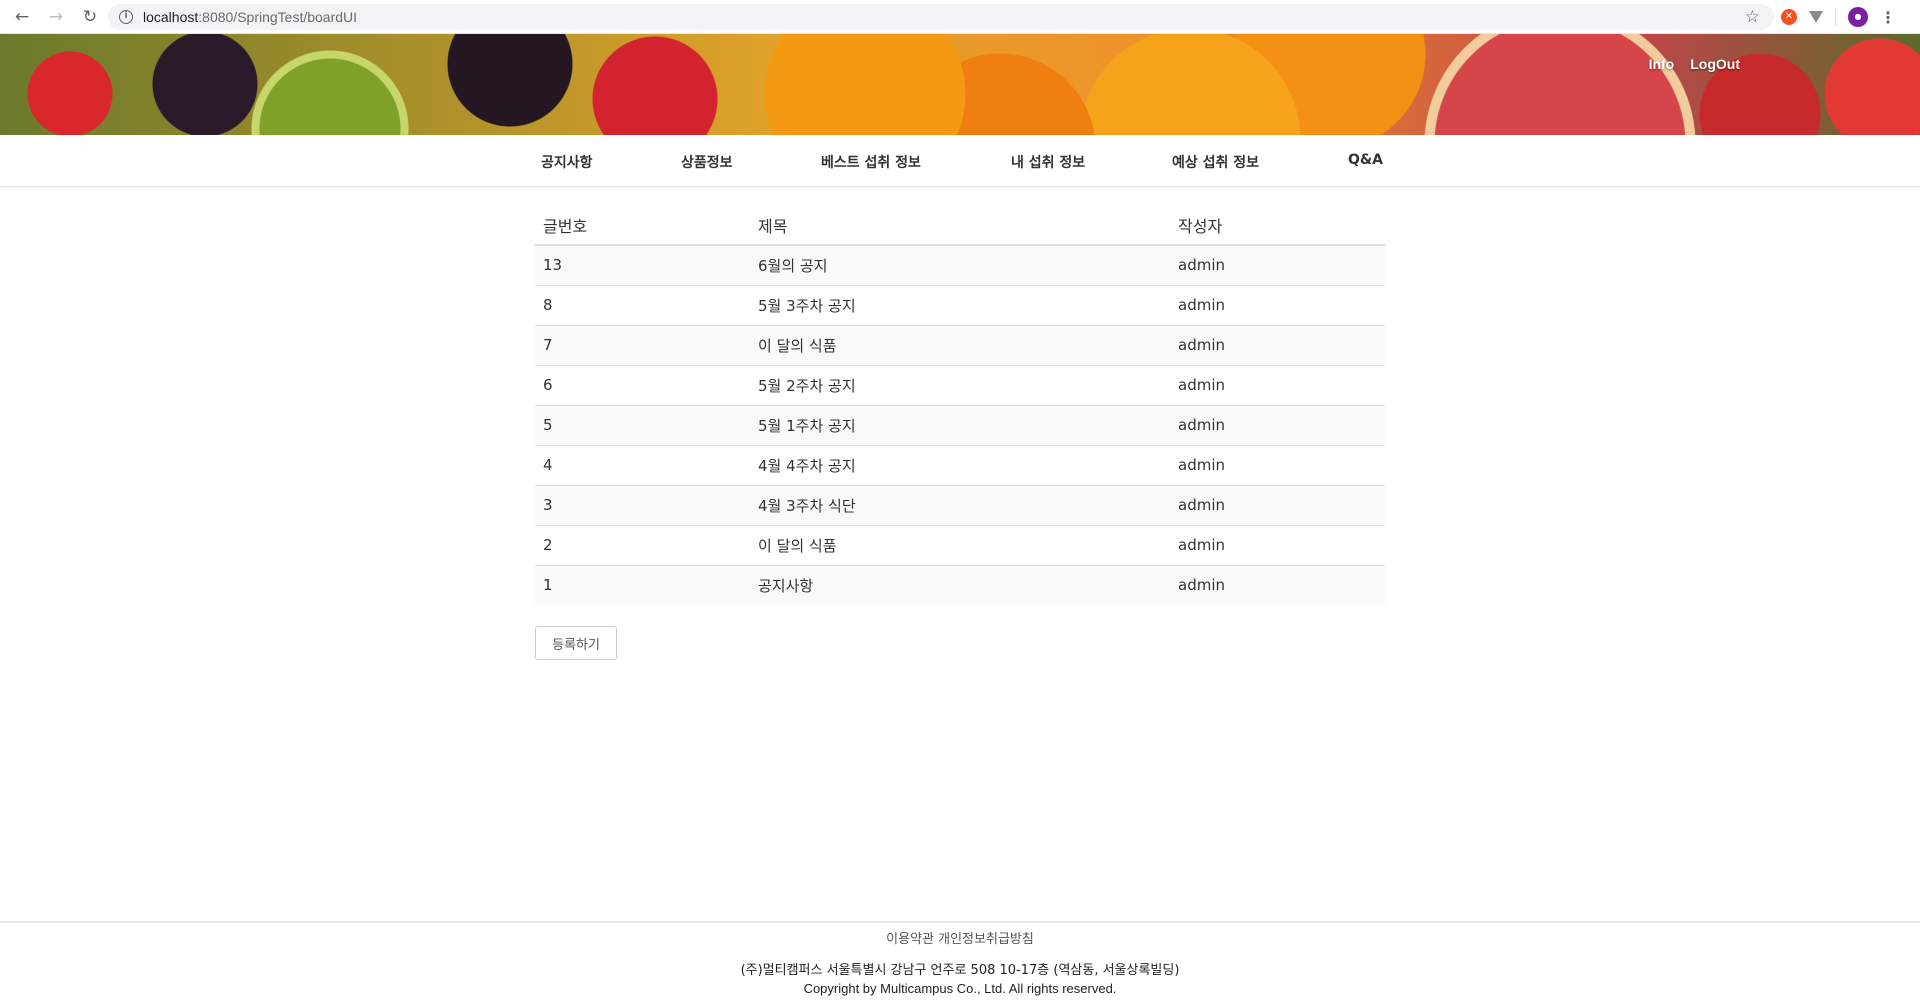 This screenshot has height=1004, width=1920. What do you see at coordinates (1816, 17) in the screenshot?
I see `filter-extension-icon` at bounding box center [1816, 17].